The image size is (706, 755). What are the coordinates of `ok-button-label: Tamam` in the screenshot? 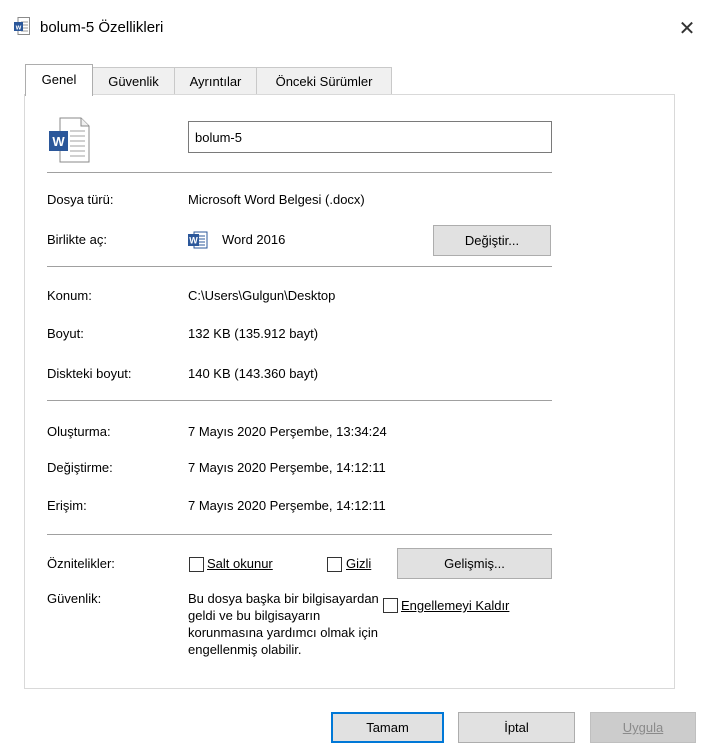 It's located at (387, 727).